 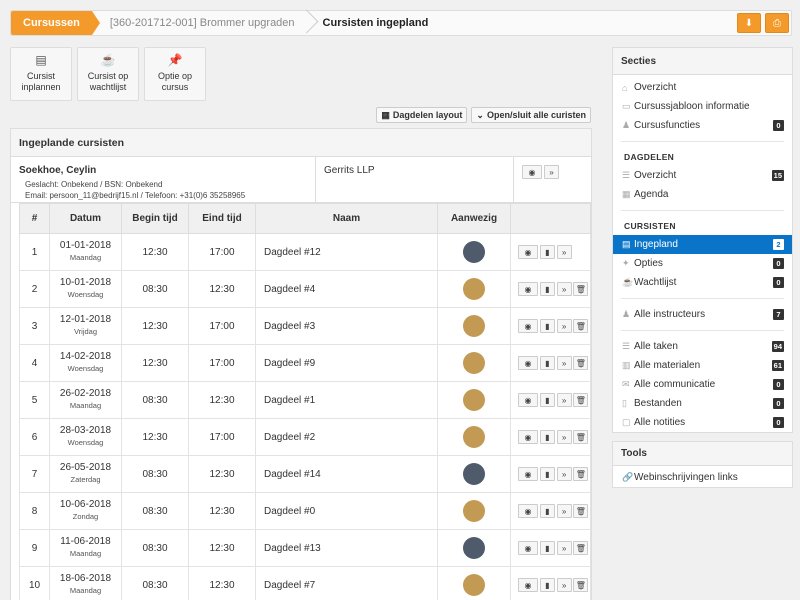 I want to click on sidebar-item-bestanden: ▯ Bestanden 0, so click(x=702, y=403).